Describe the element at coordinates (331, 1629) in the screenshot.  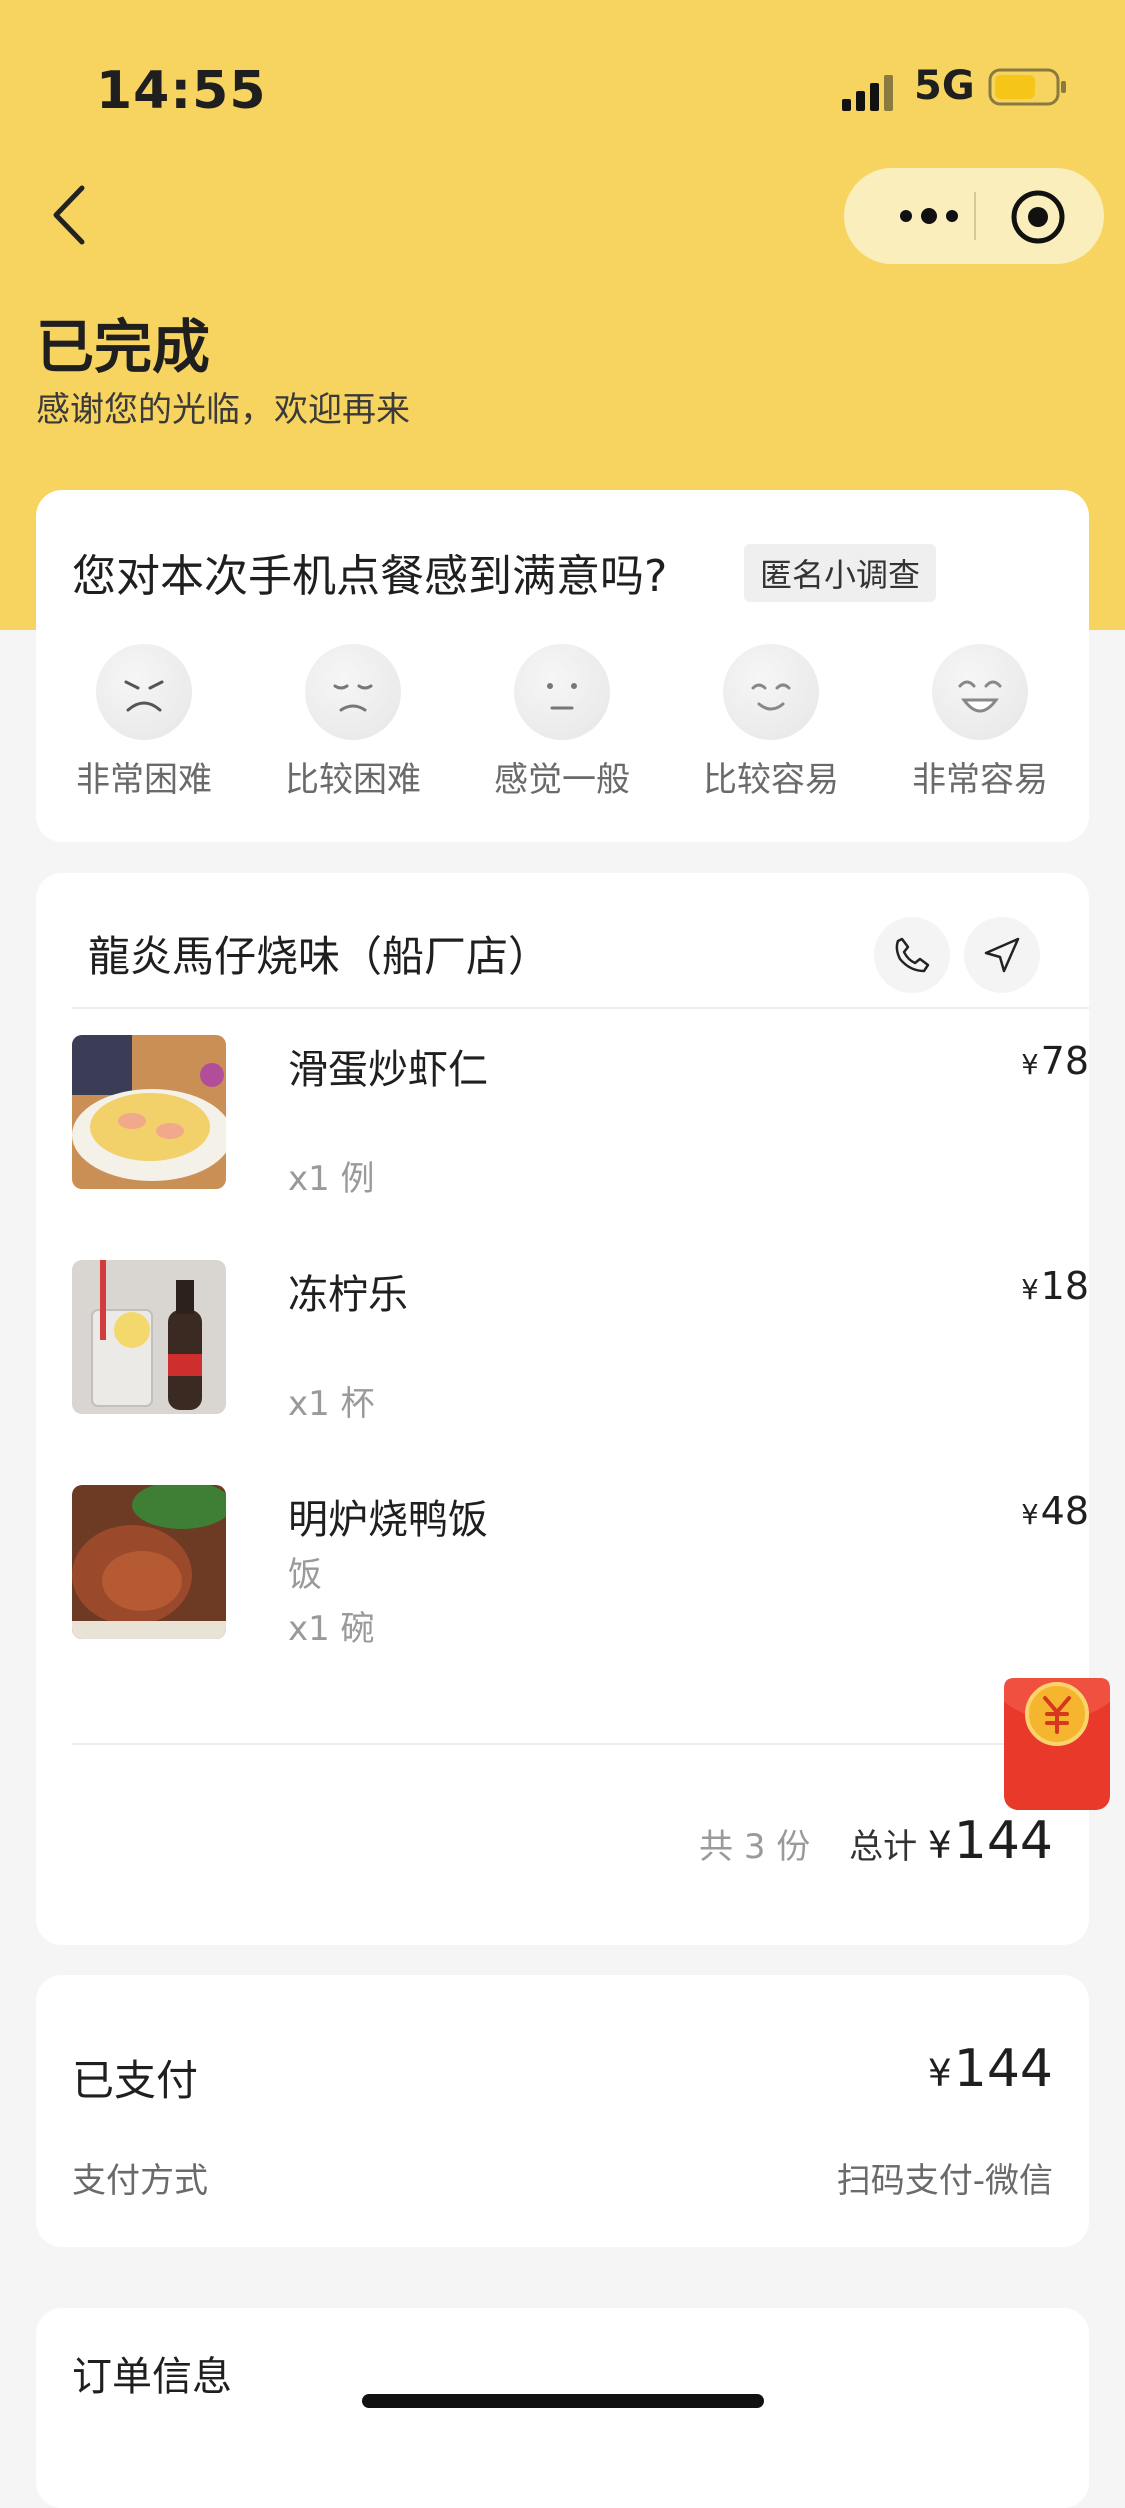
I see `item-quantity: x1 碗` at that location.